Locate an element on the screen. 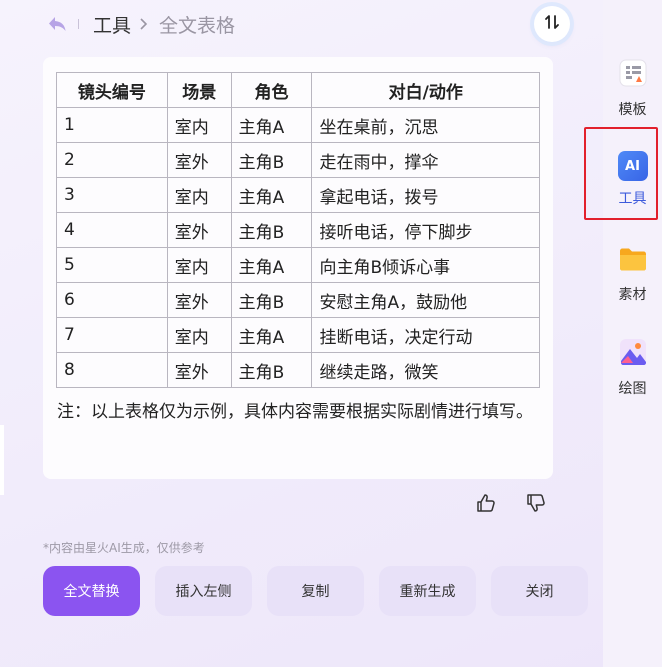 Image resolution: width=662 pixels, height=667 pixels. thumbs-down-icon is located at coordinates (536, 503).